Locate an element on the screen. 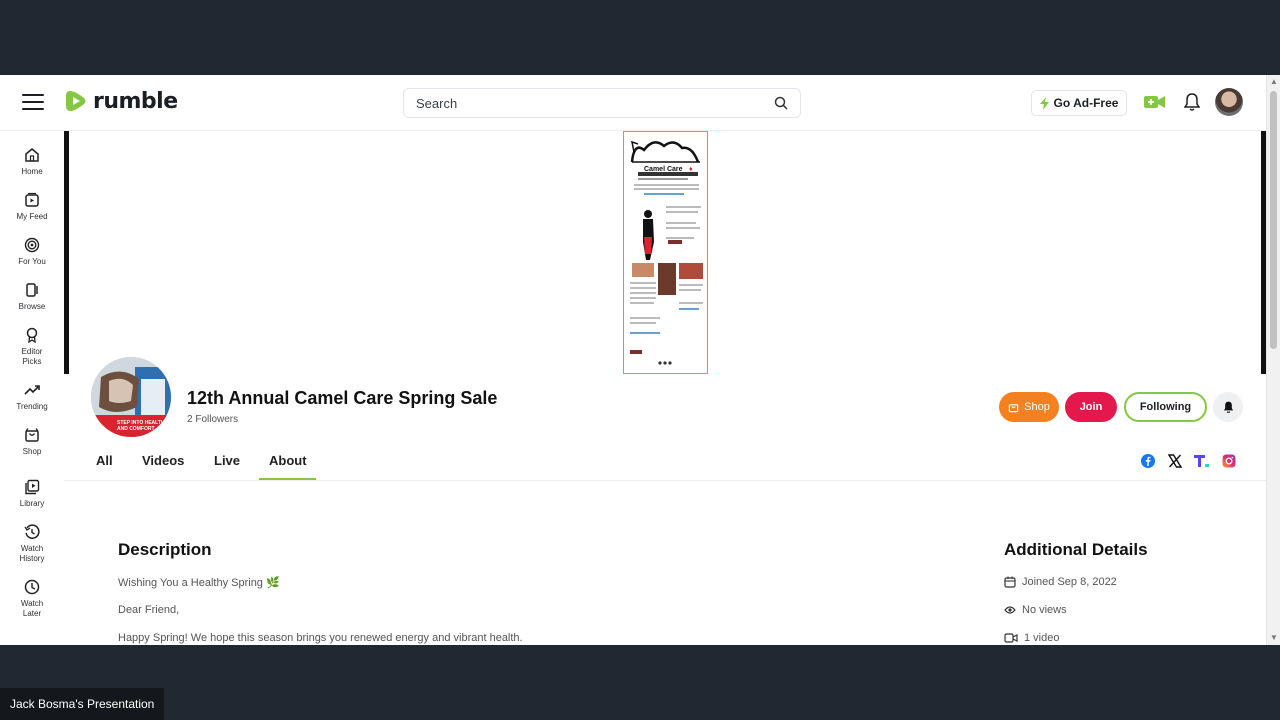  sidebar-label: Browse is located at coordinates (32, 306).